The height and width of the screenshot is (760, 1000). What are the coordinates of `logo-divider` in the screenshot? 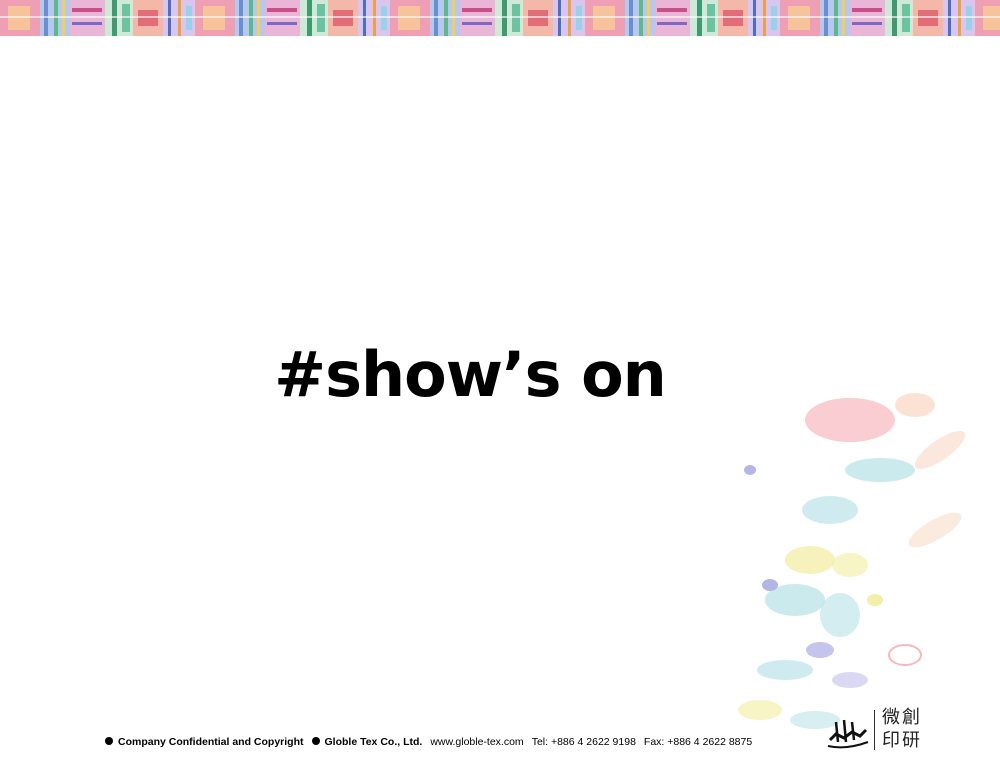 It's located at (874, 730).